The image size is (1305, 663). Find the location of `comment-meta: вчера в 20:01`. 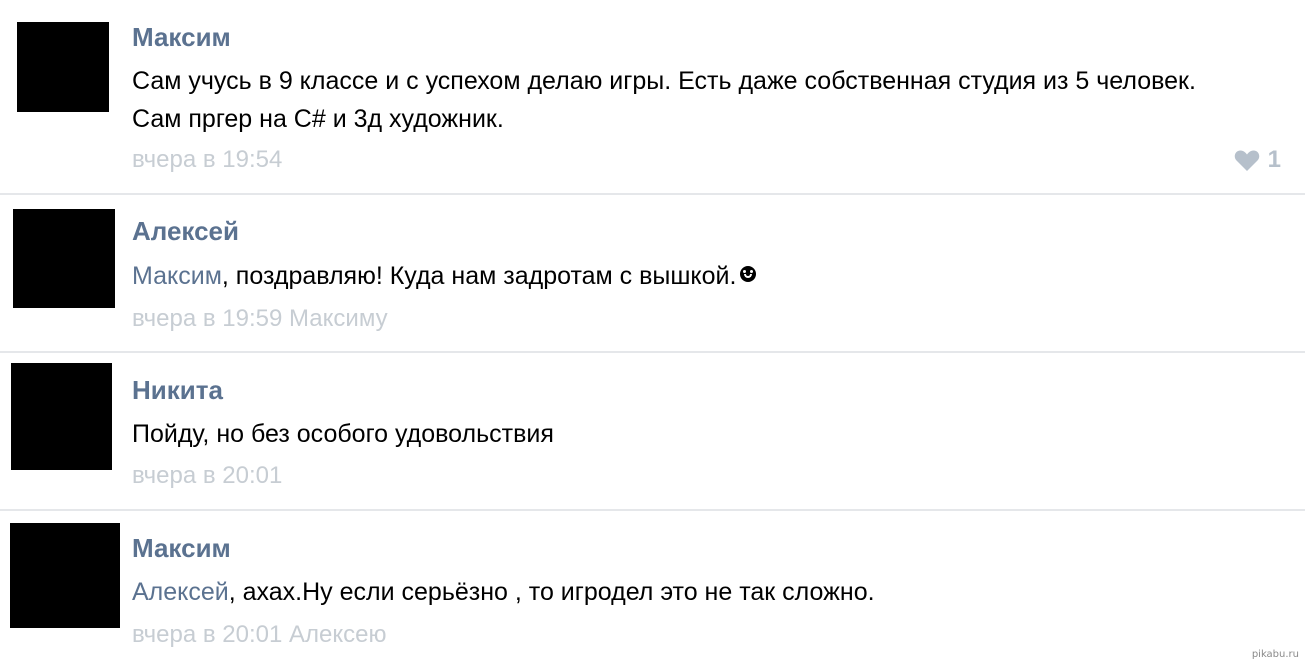

comment-meta: вчера в 20:01 is located at coordinates (207, 476).